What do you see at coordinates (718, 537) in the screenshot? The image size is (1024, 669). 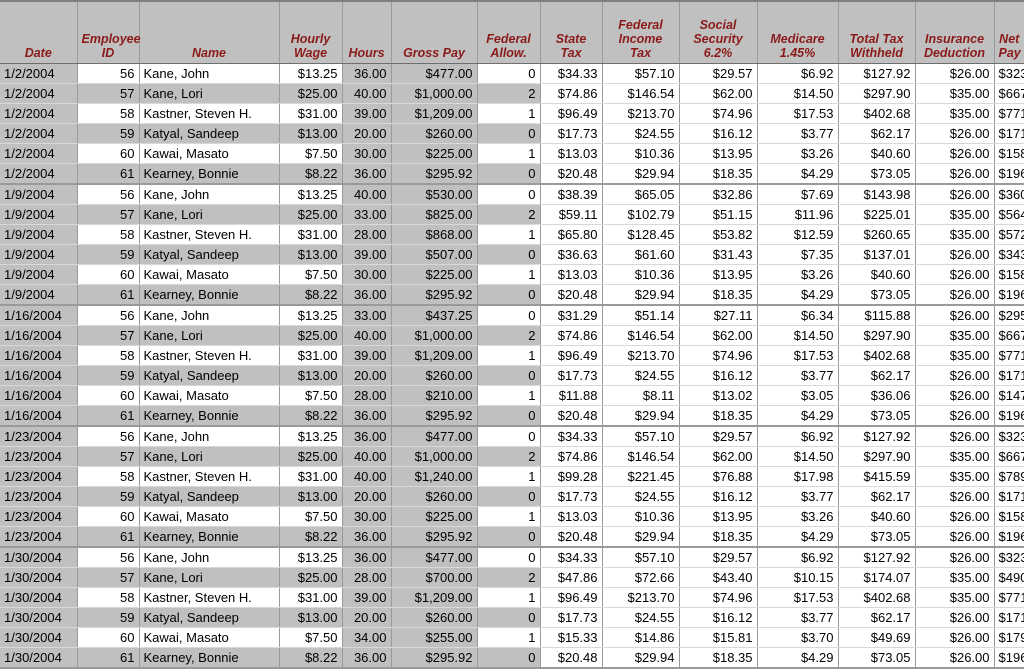 I see `cell-soc-sec: $18.35` at bounding box center [718, 537].